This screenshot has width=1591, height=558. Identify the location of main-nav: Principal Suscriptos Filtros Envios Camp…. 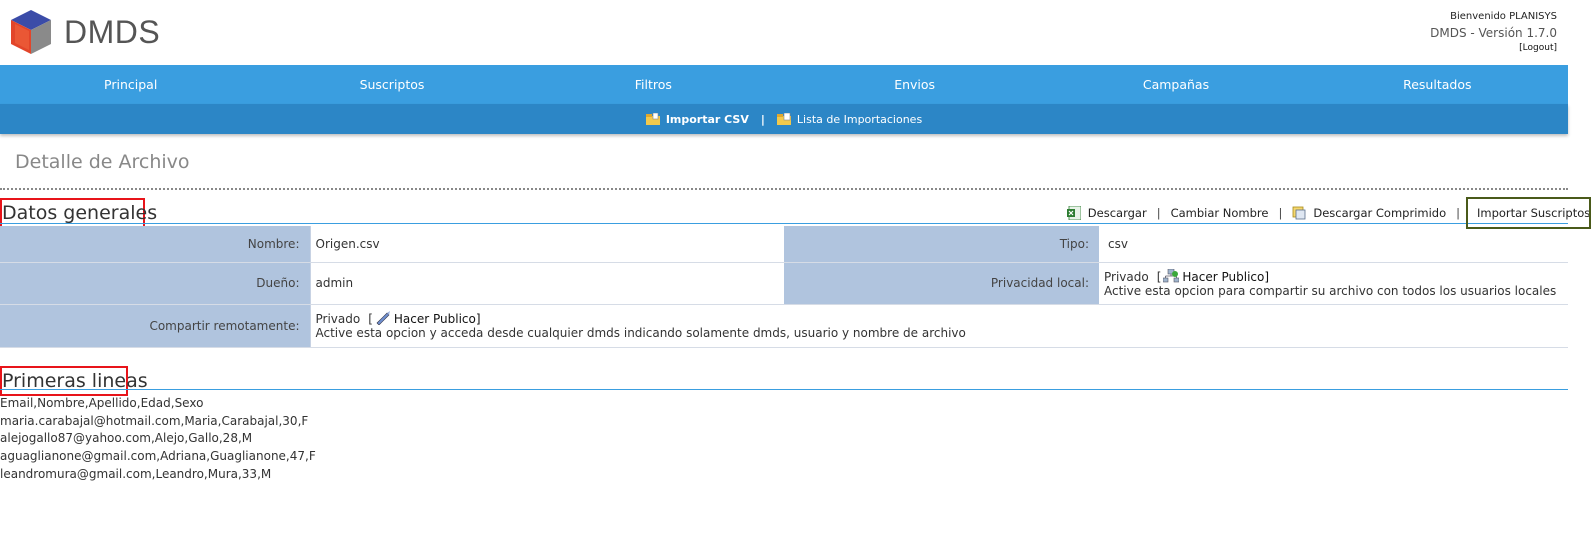
(784, 84).